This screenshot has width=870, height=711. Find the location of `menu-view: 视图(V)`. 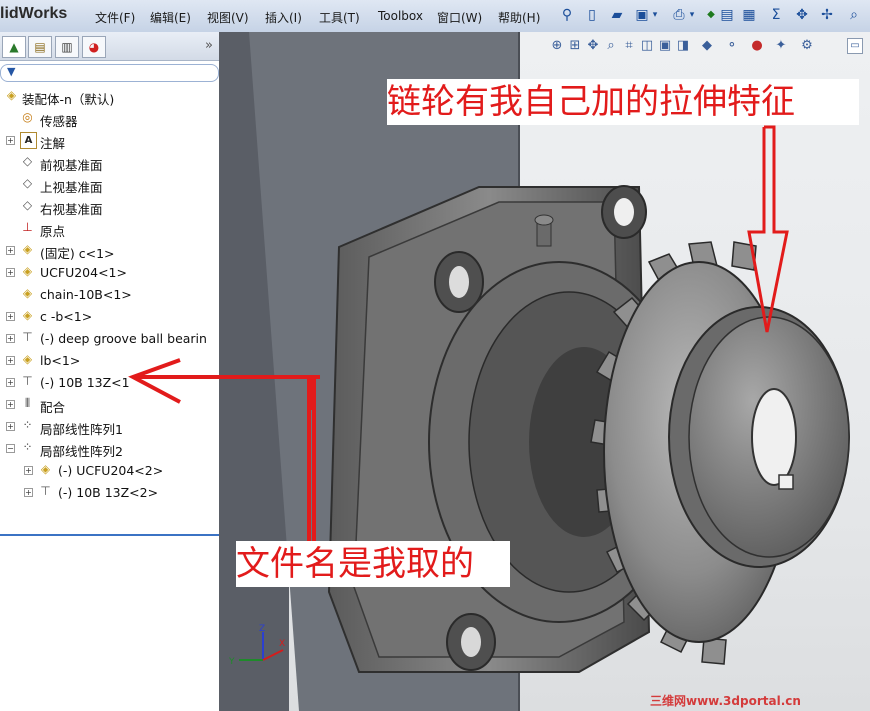

menu-view: 视图(V) is located at coordinates (228, 17).